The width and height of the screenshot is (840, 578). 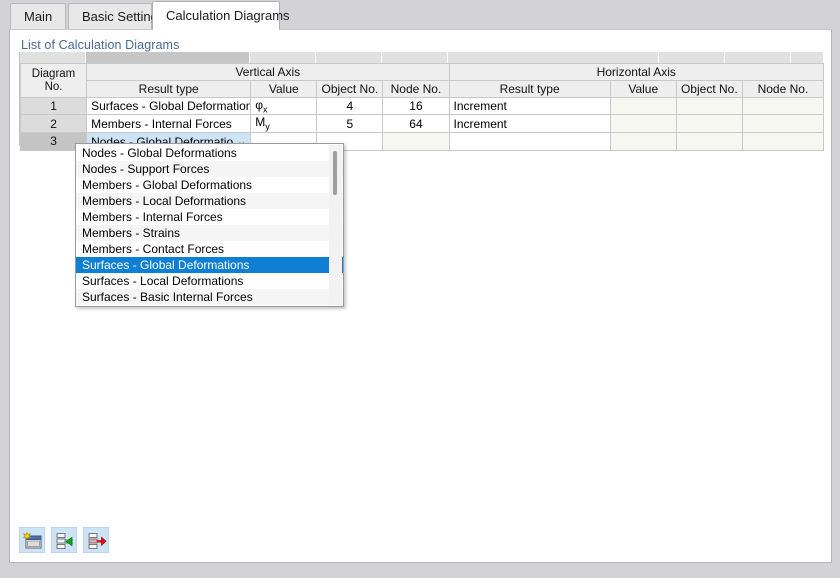 What do you see at coordinates (221, 15) in the screenshot?
I see `tab-calculation-diagrams: Calculation Diagrams` at bounding box center [221, 15].